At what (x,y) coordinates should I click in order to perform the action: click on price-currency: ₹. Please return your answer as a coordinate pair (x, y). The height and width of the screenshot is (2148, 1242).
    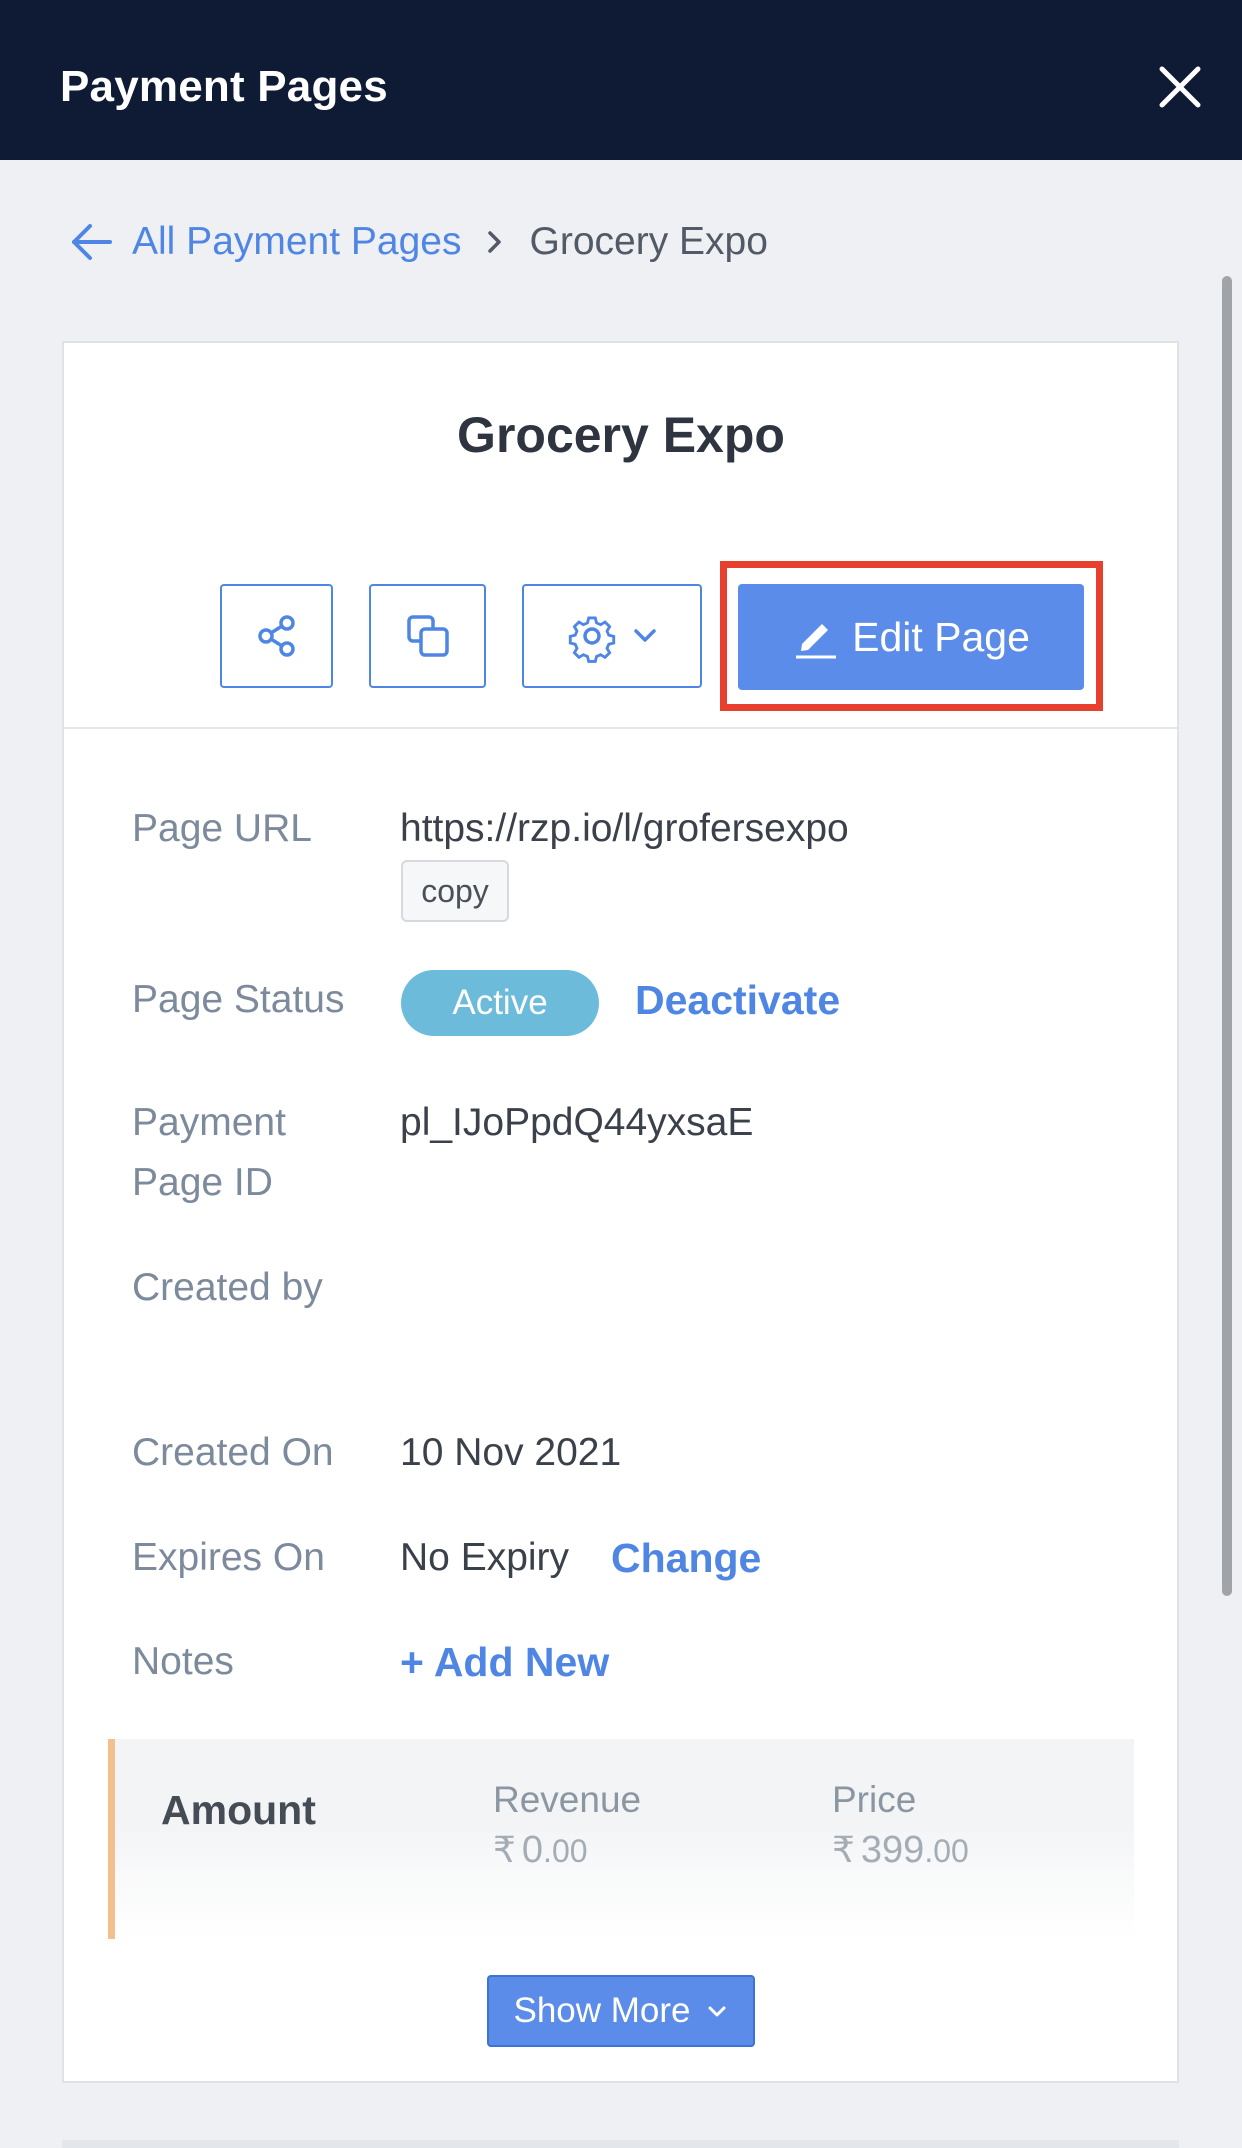
    Looking at the image, I should click on (843, 1849).